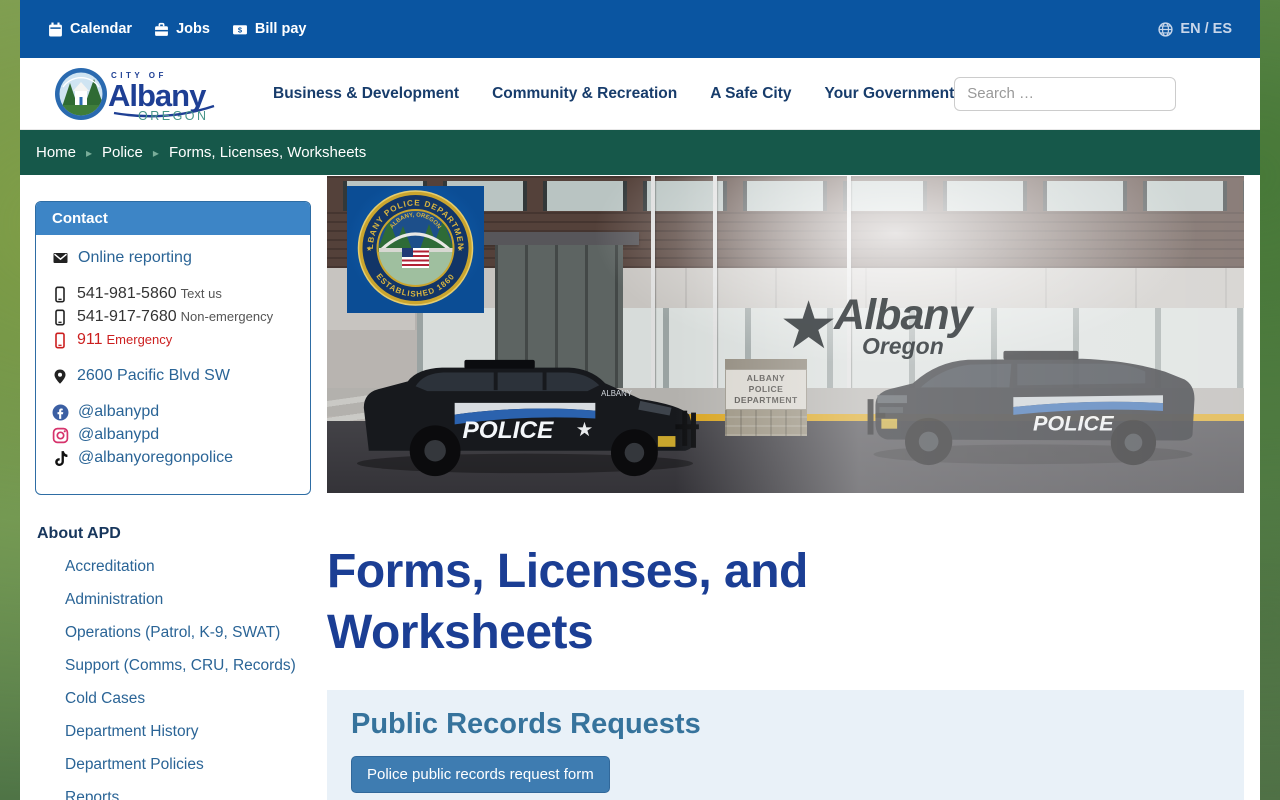 This screenshot has height=800, width=1280. I want to click on utility-bar: Calendar Jobs $ Bill pay EN / ES, so click(640, 29).